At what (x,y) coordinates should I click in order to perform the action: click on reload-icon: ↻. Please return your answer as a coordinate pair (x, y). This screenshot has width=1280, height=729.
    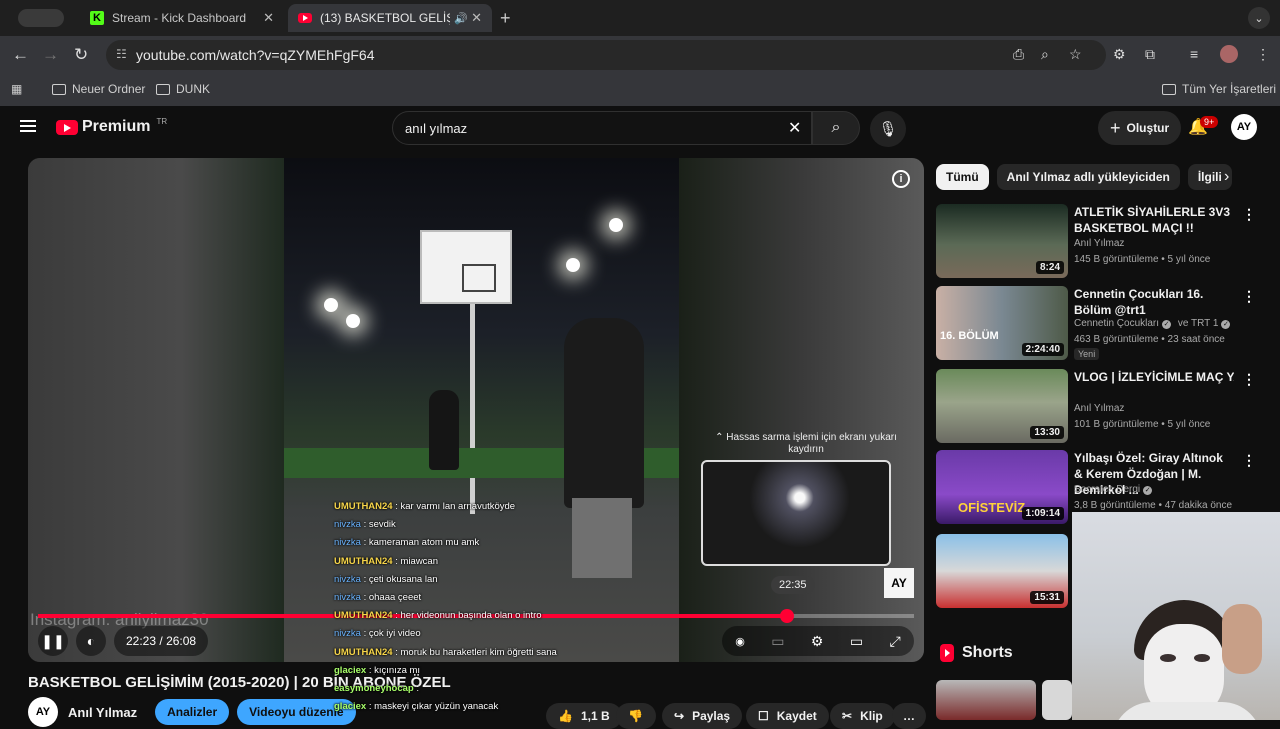
    Looking at the image, I should click on (81, 55).